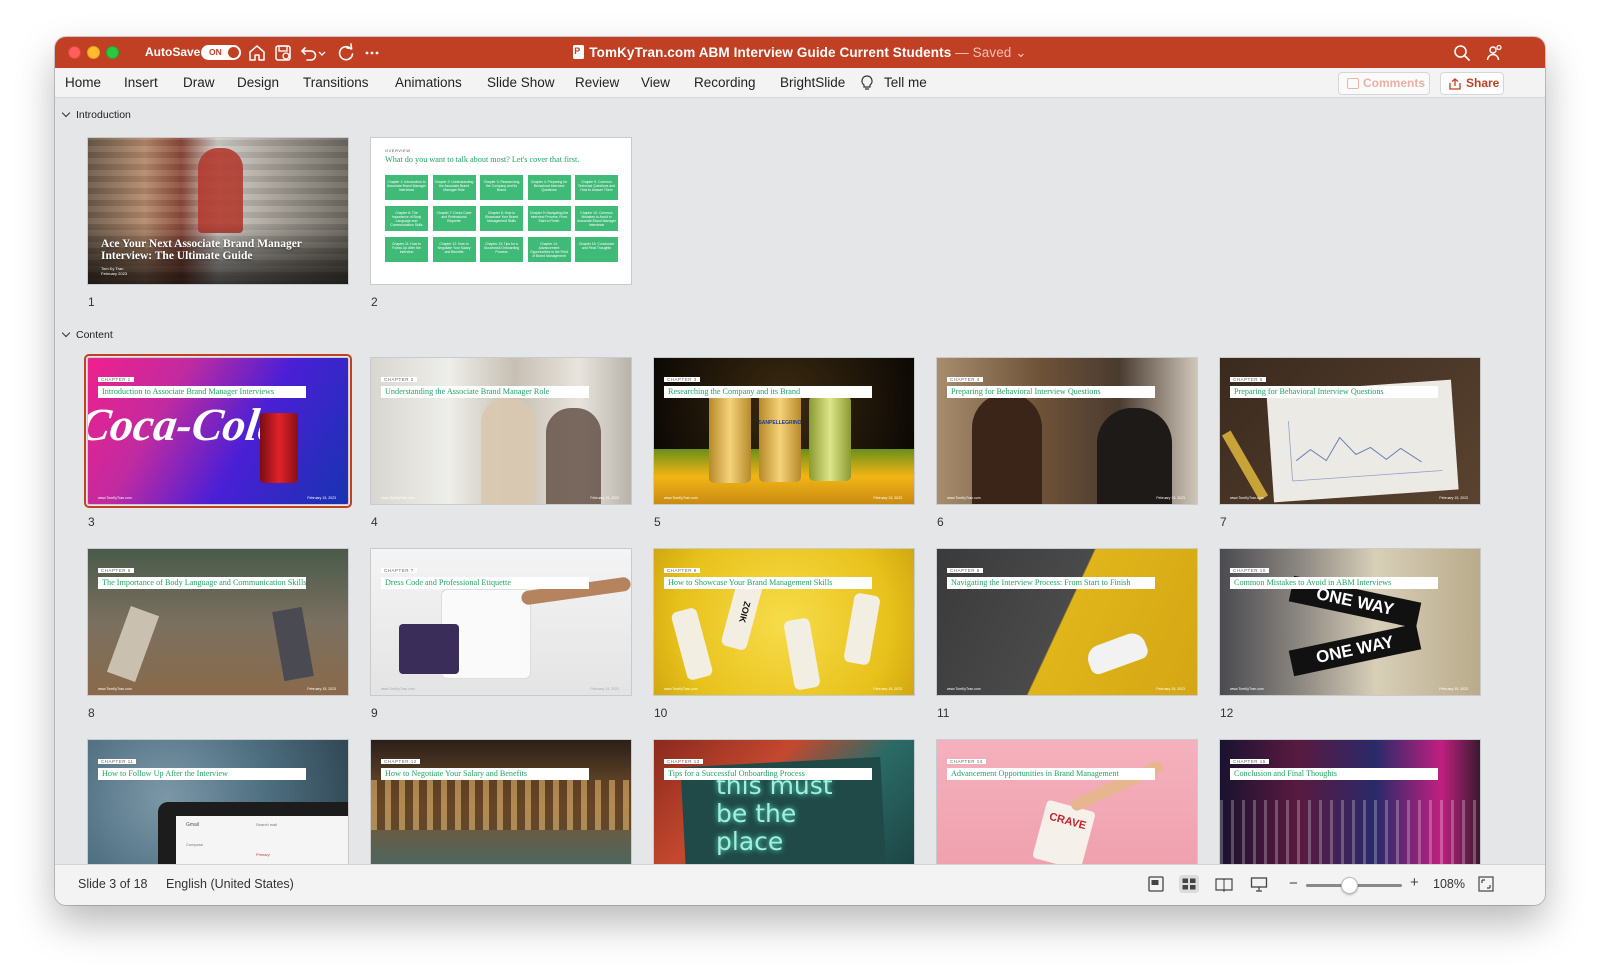 The width and height of the screenshot is (1600, 978). Describe the element at coordinates (113, 884) in the screenshot. I see `slide-counter: Slide 3 of 18` at that location.